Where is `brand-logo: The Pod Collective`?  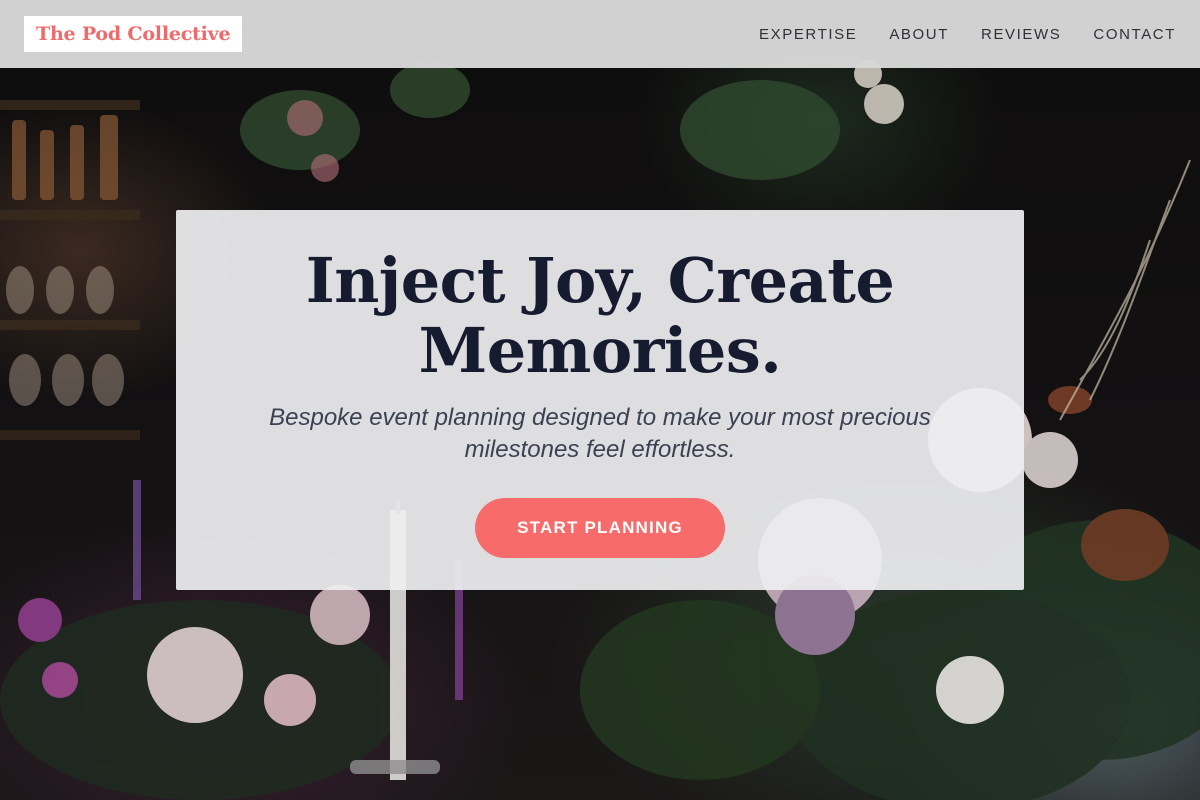
brand-logo: The Pod Collective is located at coordinates (133, 34).